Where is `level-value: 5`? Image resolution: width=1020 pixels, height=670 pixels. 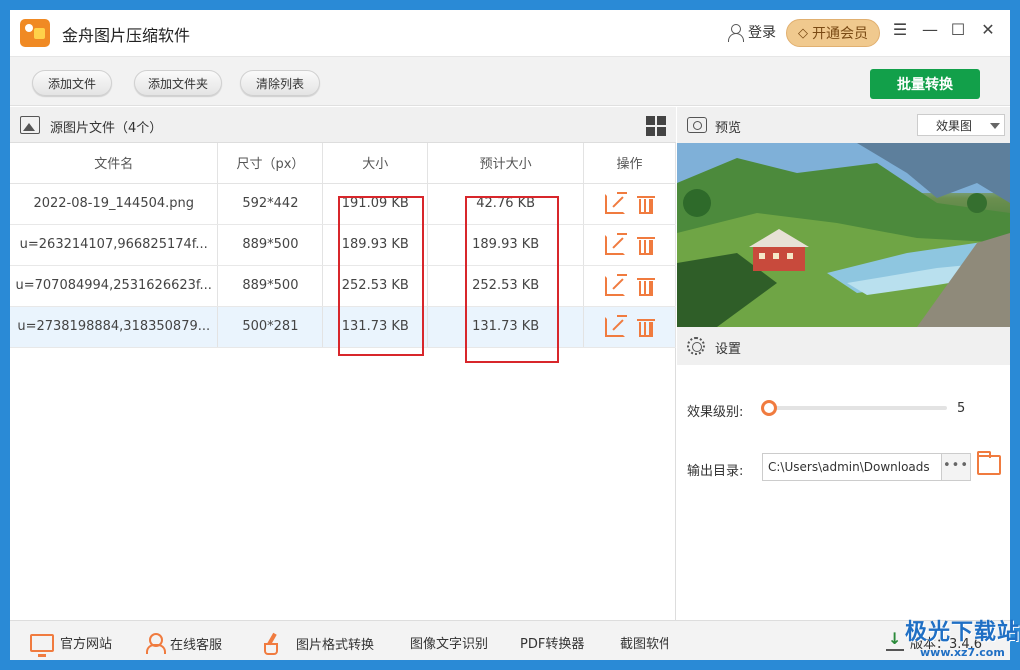
level-value: 5 is located at coordinates (961, 408).